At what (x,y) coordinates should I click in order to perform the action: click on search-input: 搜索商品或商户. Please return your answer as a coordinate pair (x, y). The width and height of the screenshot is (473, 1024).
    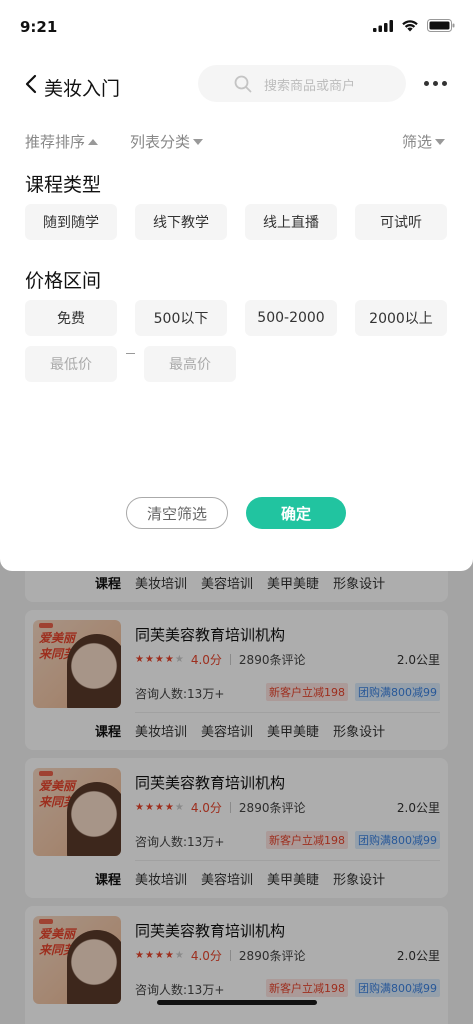
    Looking at the image, I should click on (302, 83).